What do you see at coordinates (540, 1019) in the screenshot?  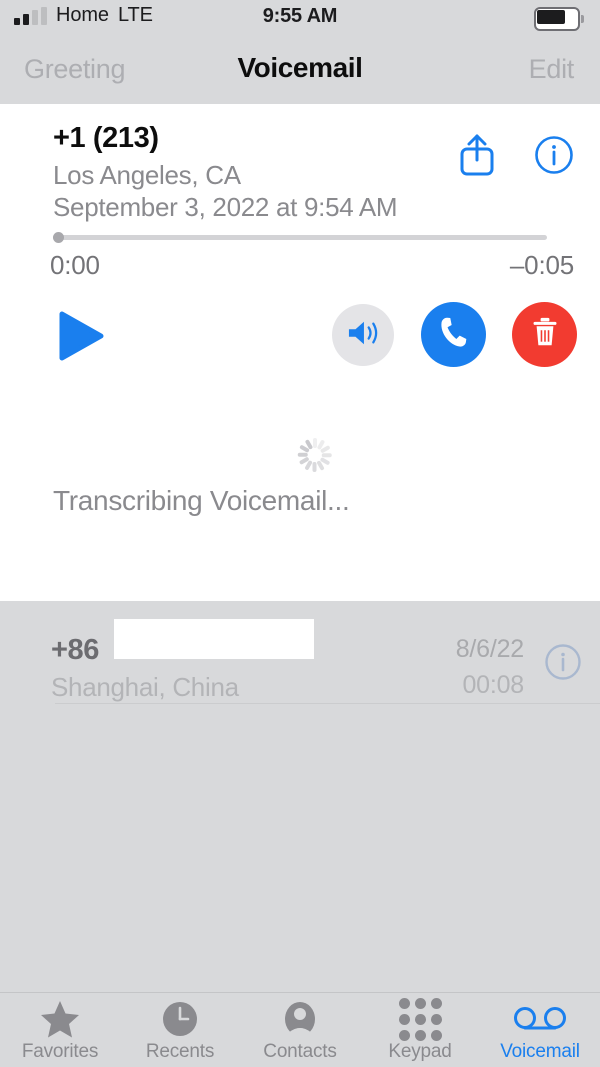 I see `voicemail-icon` at bounding box center [540, 1019].